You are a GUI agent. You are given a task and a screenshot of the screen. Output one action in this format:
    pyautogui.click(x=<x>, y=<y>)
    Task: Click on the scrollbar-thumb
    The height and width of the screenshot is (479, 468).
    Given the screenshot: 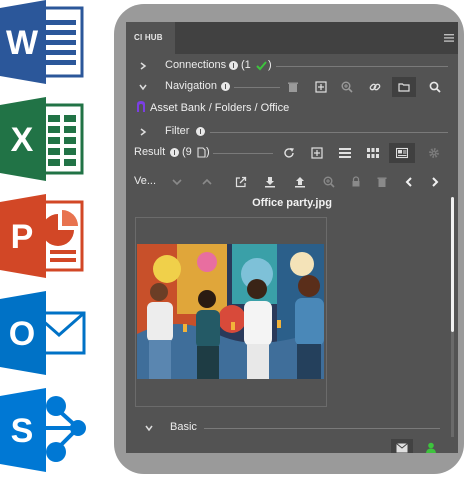 What is the action you would take?
    pyautogui.click(x=452, y=264)
    